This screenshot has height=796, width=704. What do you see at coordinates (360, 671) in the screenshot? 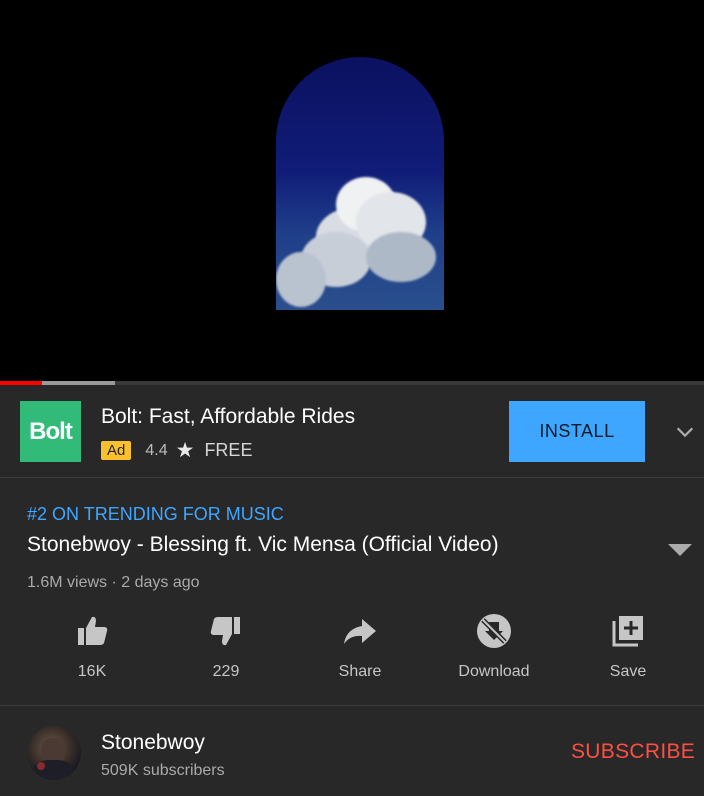
I see `share-label: Share` at bounding box center [360, 671].